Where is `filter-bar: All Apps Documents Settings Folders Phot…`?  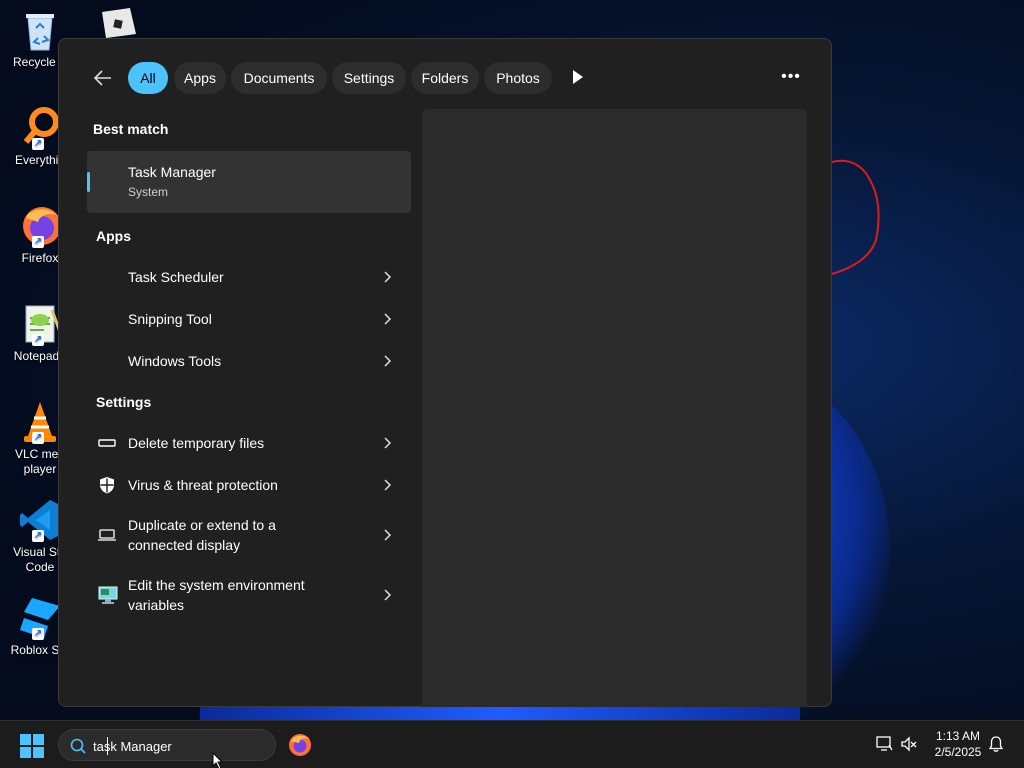
filter-bar: All Apps Documents Settings Folders Phot… is located at coordinates (445, 78).